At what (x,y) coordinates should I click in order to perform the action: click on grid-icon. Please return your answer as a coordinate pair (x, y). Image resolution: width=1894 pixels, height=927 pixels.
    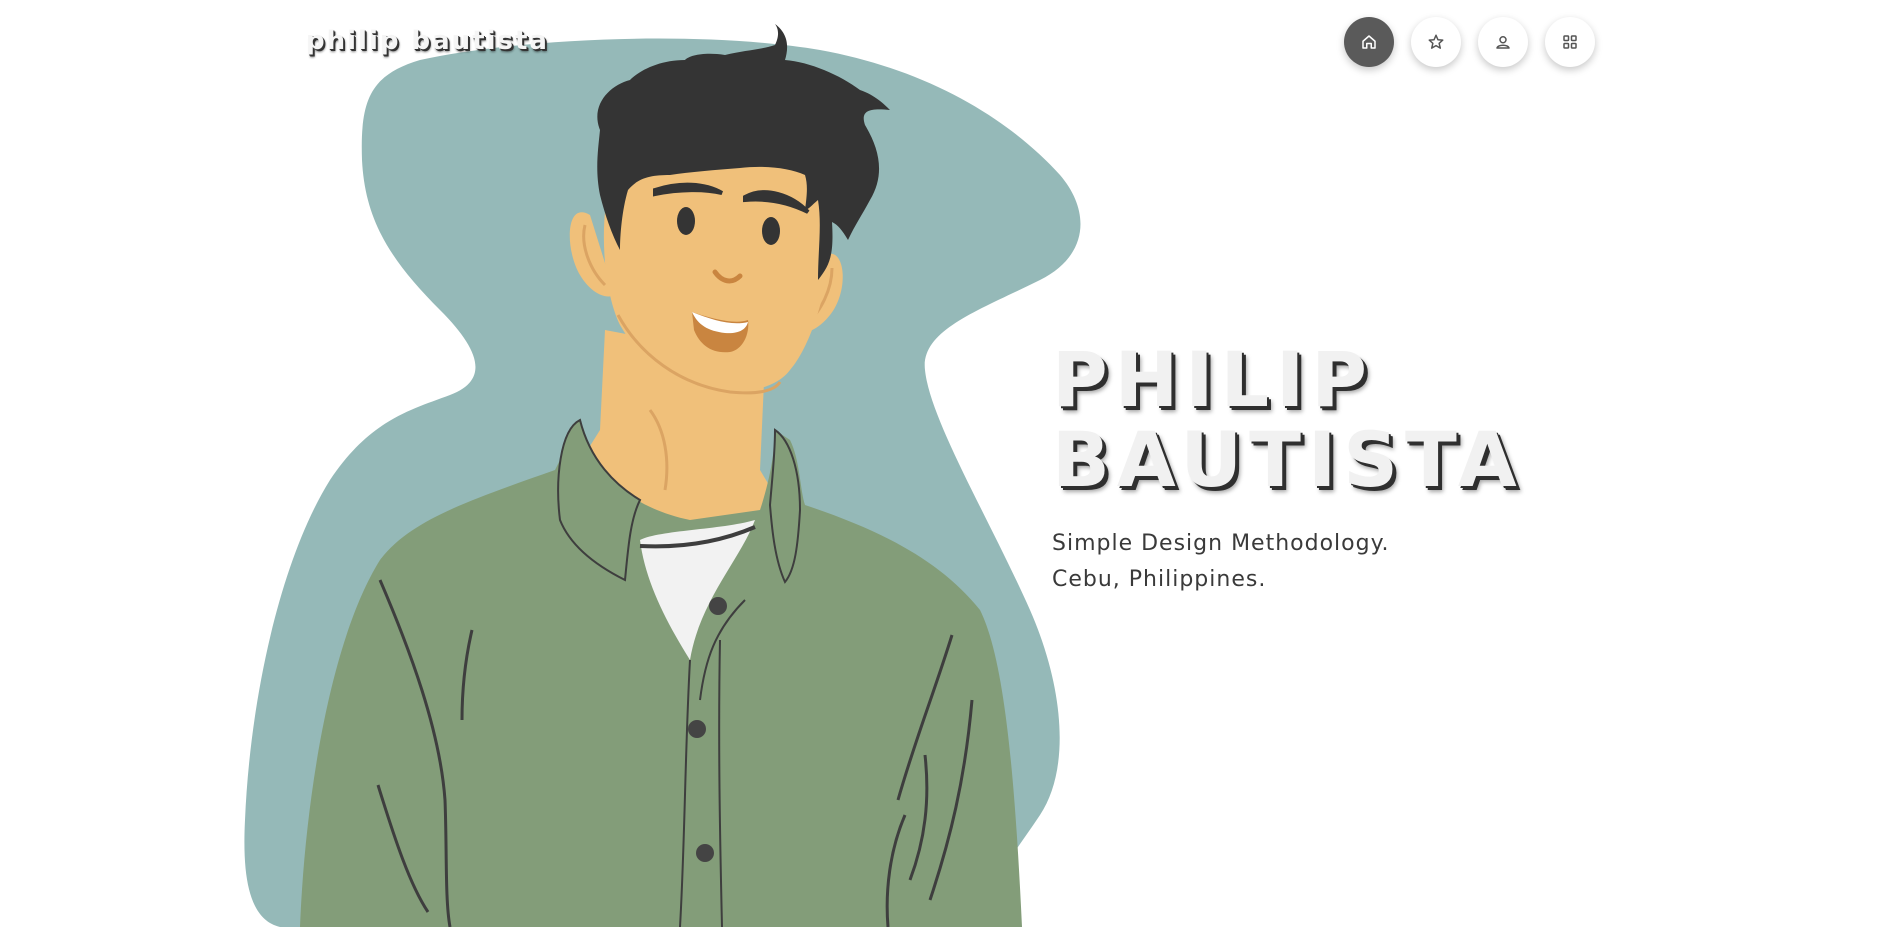
    Looking at the image, I should click on (1570, 42).